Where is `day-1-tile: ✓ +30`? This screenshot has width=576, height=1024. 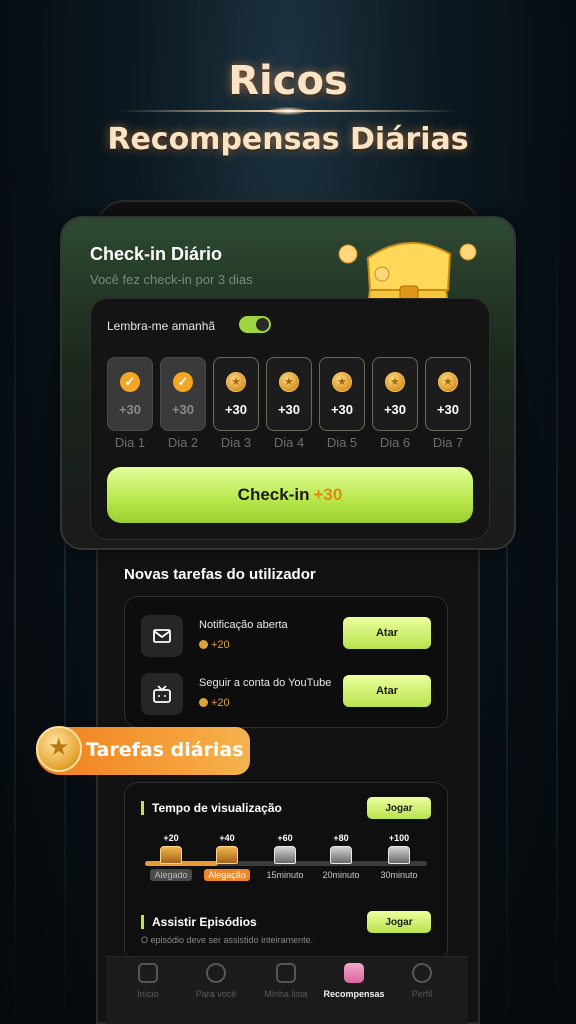 day-1-tile: ✓ +30 is located at coordinates (130, 394).